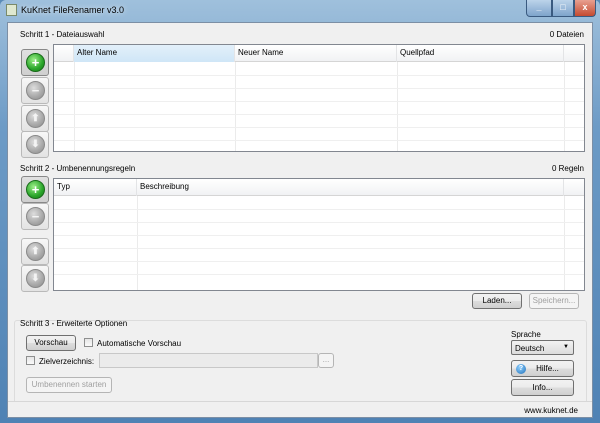  What do you see at coordinates (567, 168) in the screenshot?
I see `rule-count: 0 Regeln` at bounding box center [567, 168].